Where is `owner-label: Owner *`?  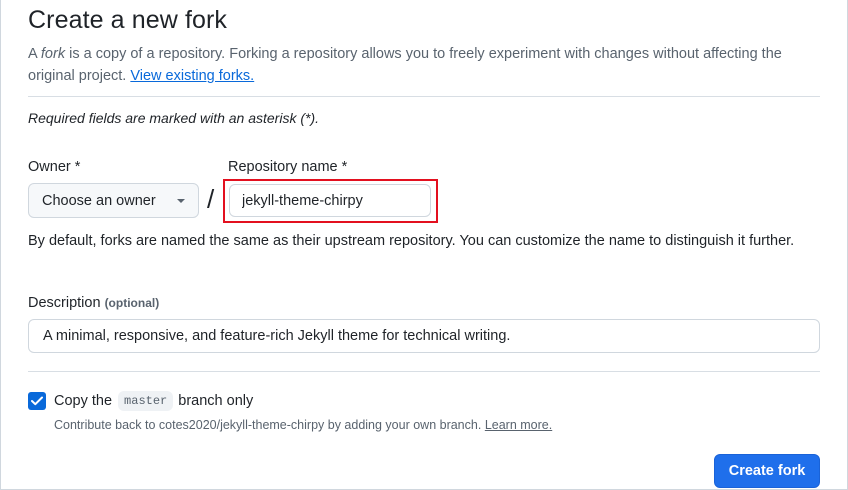 owner-label: Owner * is located at coordinates (54, 167).